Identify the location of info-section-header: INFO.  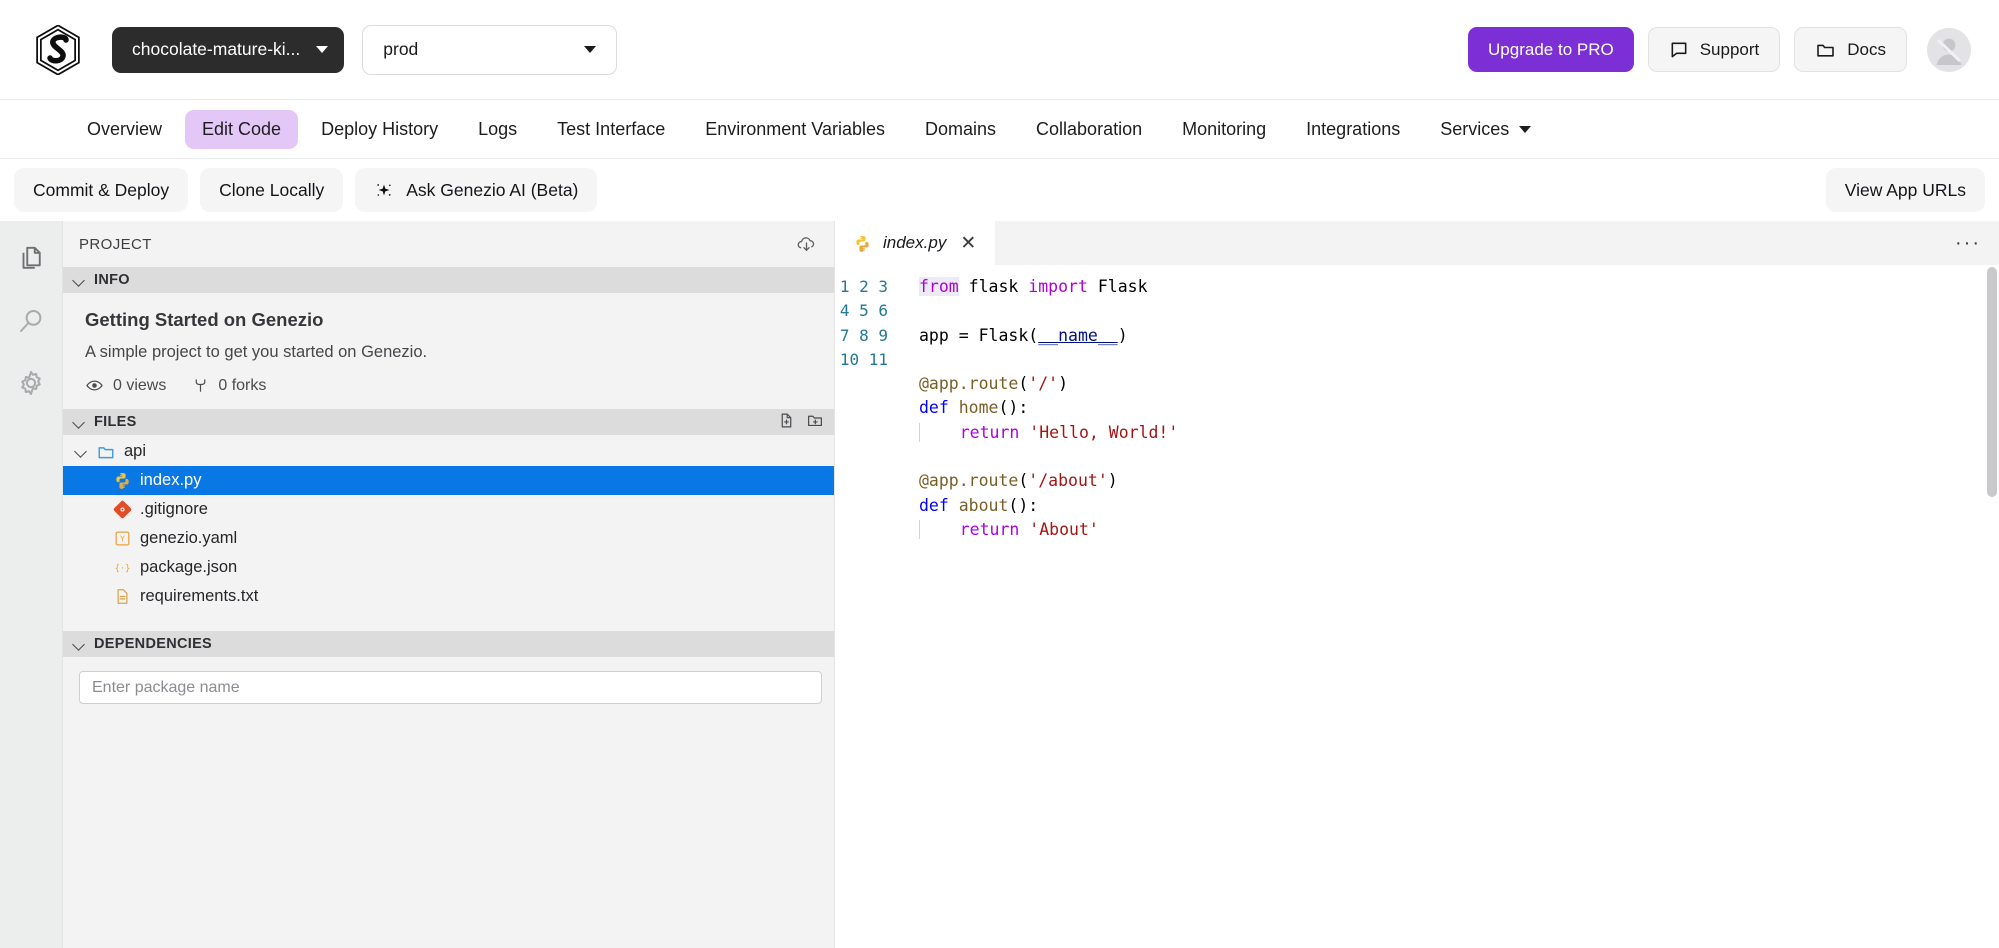
(448, 280).